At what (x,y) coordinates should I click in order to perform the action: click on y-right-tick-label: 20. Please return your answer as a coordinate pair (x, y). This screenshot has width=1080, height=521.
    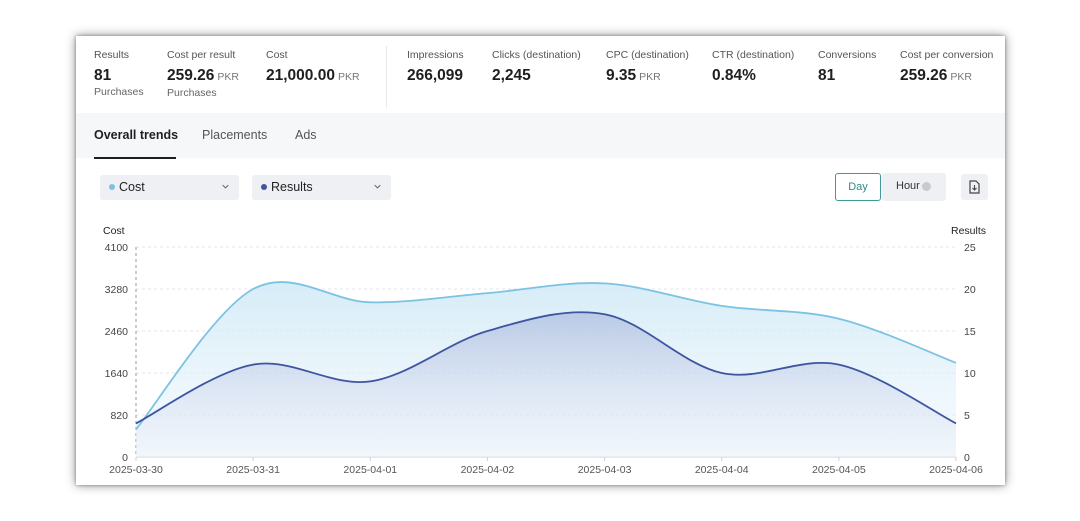
    Looking at the image, I should click on (970, 290).